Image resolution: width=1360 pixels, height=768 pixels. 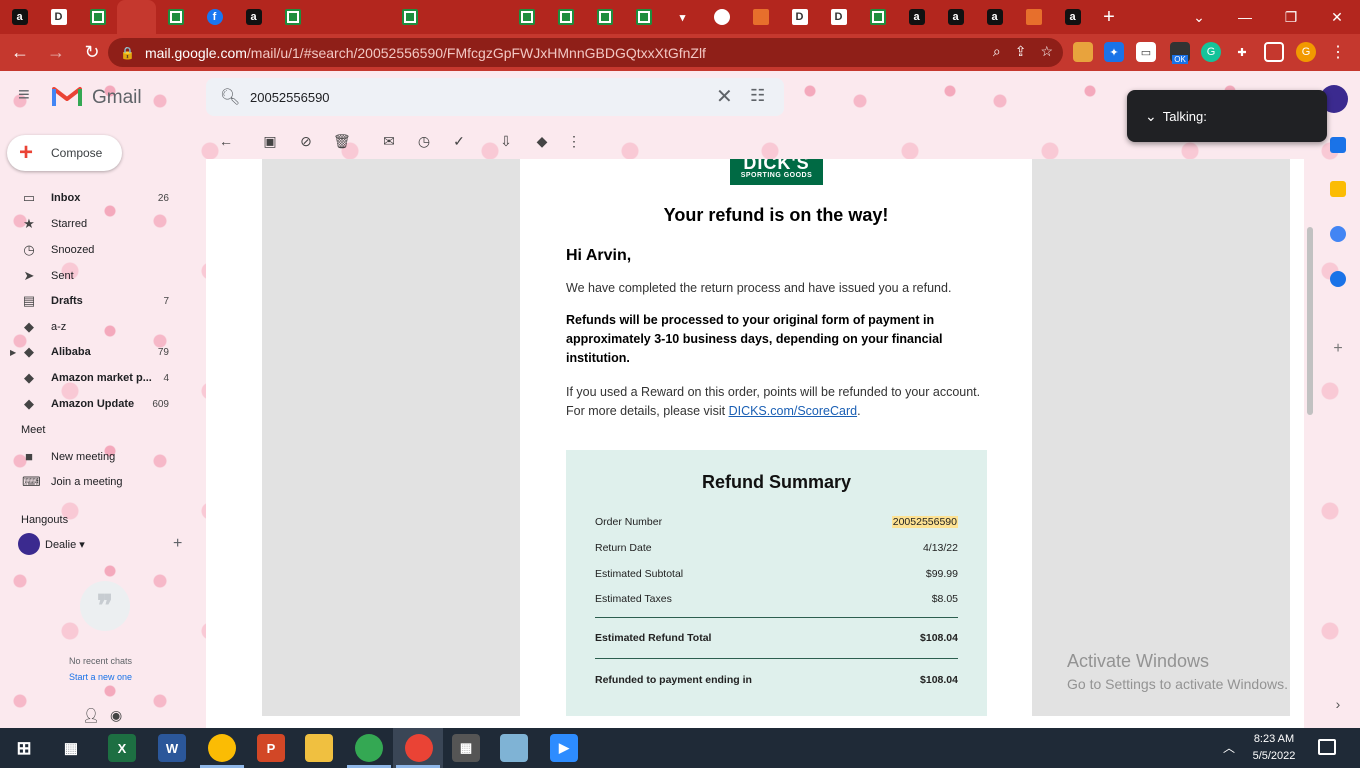 I want to click on scrollbar-thumb, so click(x=1310, y=321).